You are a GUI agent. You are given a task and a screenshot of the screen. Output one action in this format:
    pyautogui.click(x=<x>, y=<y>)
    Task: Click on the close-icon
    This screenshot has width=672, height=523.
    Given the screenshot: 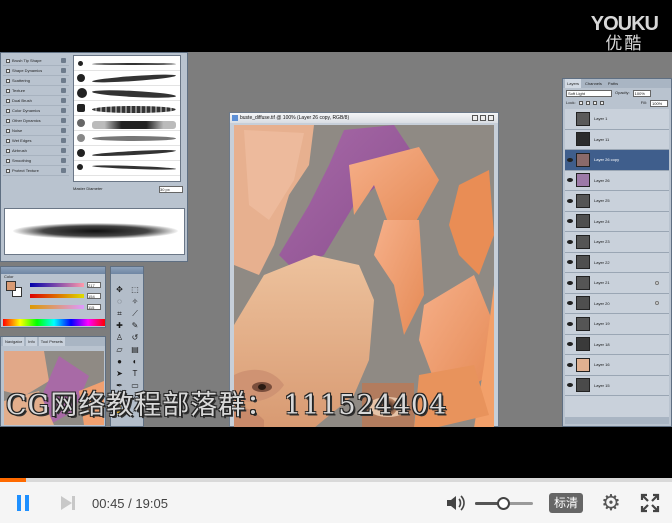 What is the action you would take?
    pyautogui.click(x=491, y=118)
    